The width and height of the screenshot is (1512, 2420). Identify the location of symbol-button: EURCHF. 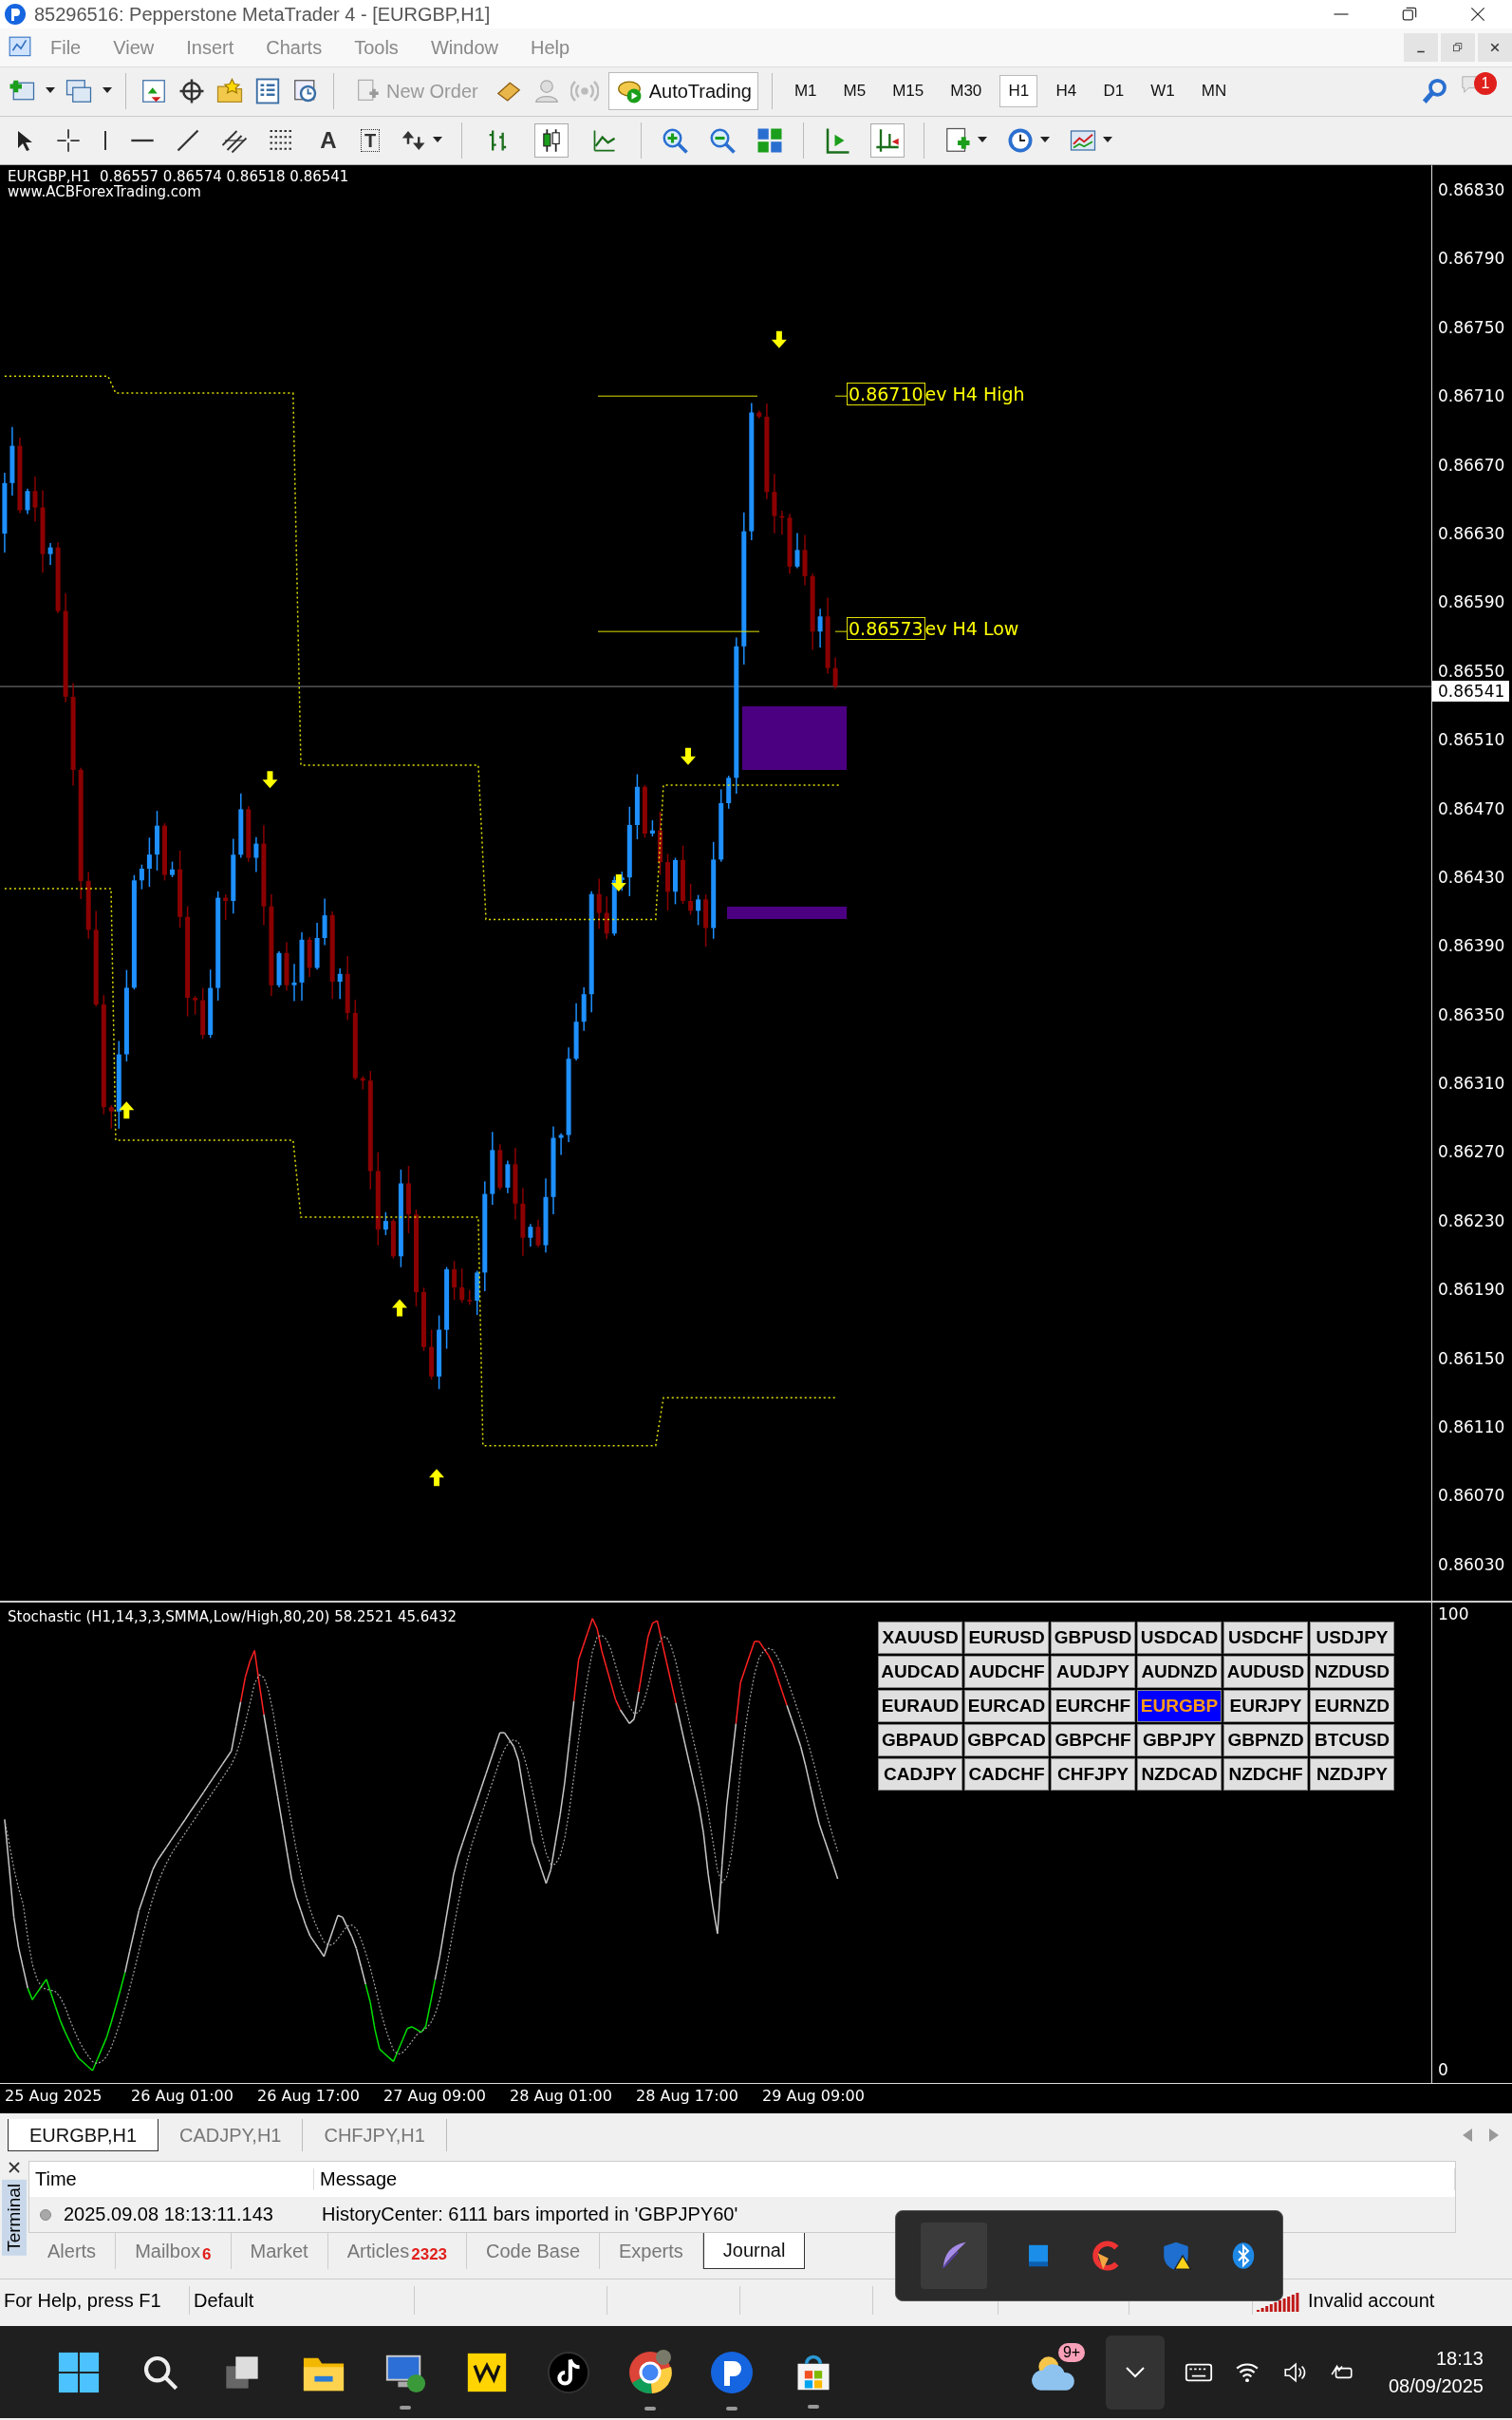
(1093, 1706).